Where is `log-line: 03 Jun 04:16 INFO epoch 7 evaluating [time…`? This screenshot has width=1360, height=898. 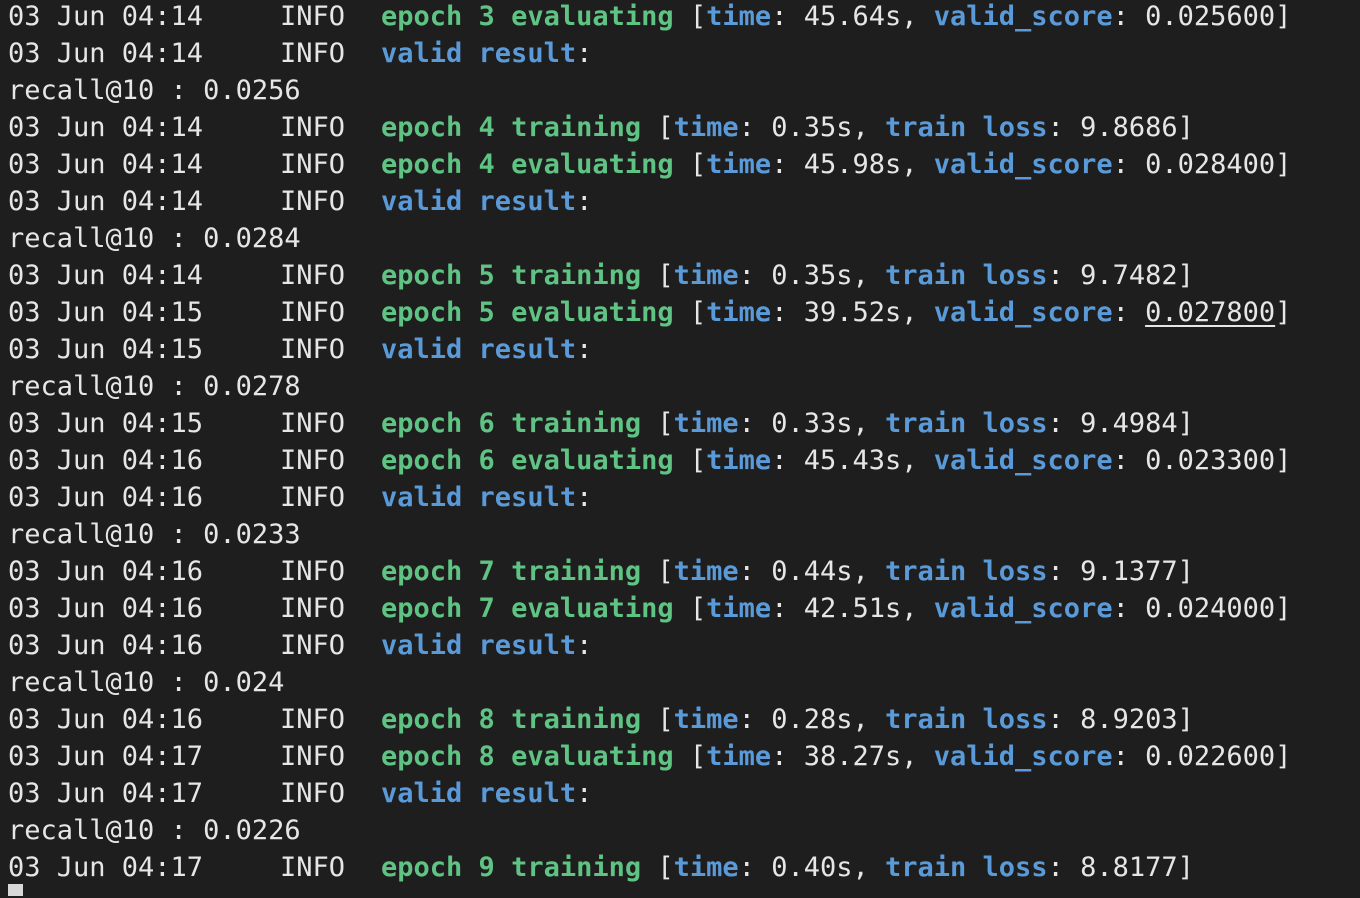
log-line: 03 Jun 04:16 INFO epoch 7 evaluating [time… is located at coordinates (684, 608).